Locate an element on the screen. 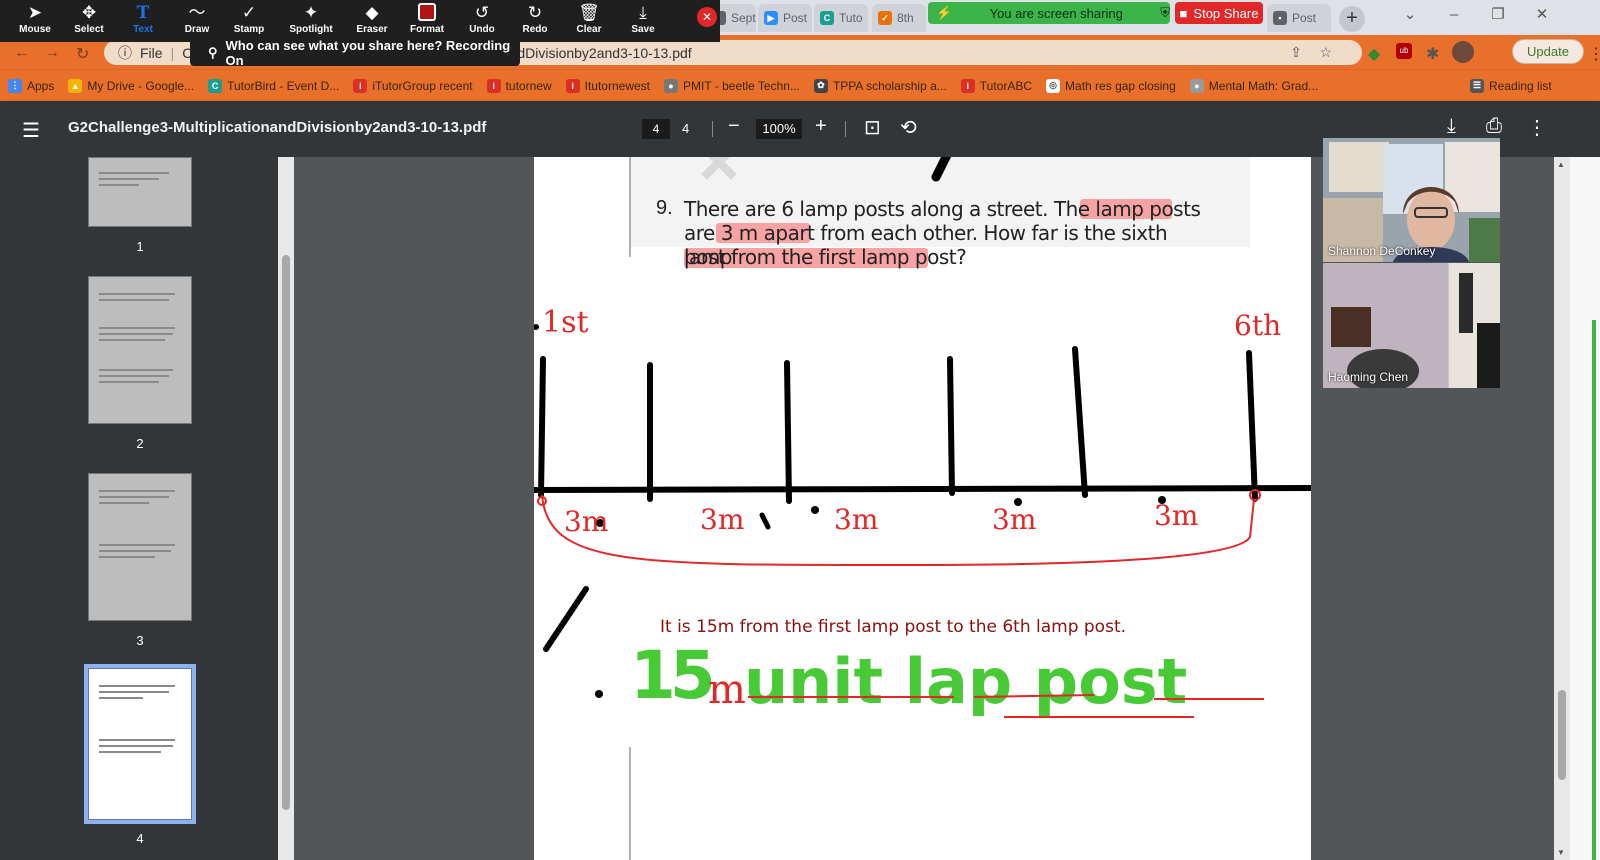 The width and height of the screenshot is (1600, 860). reading-list-icon: ☰ is located at coordinates (1477, 85).